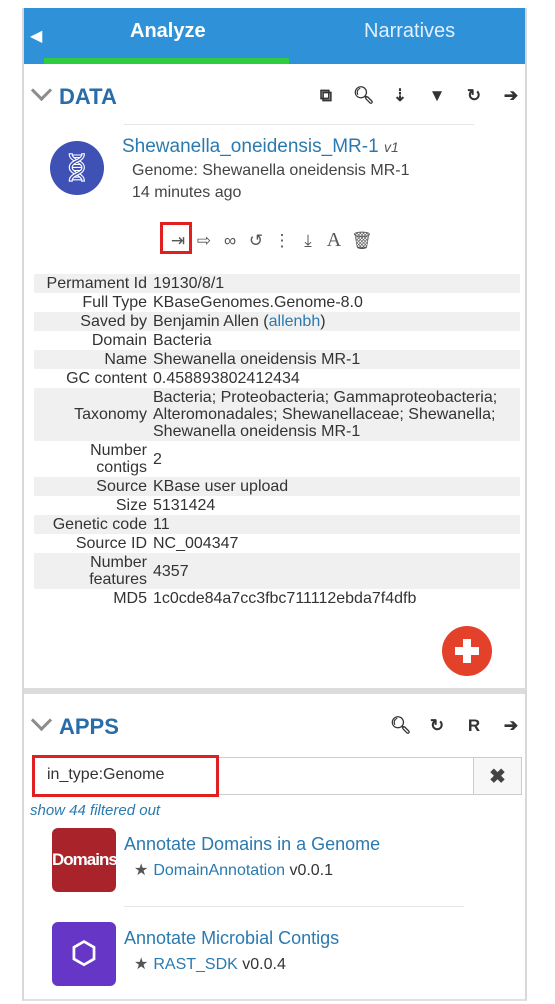  Describe the element at coordinates (391, 147) in the screenshot. I see `object-version: v1` at that location.